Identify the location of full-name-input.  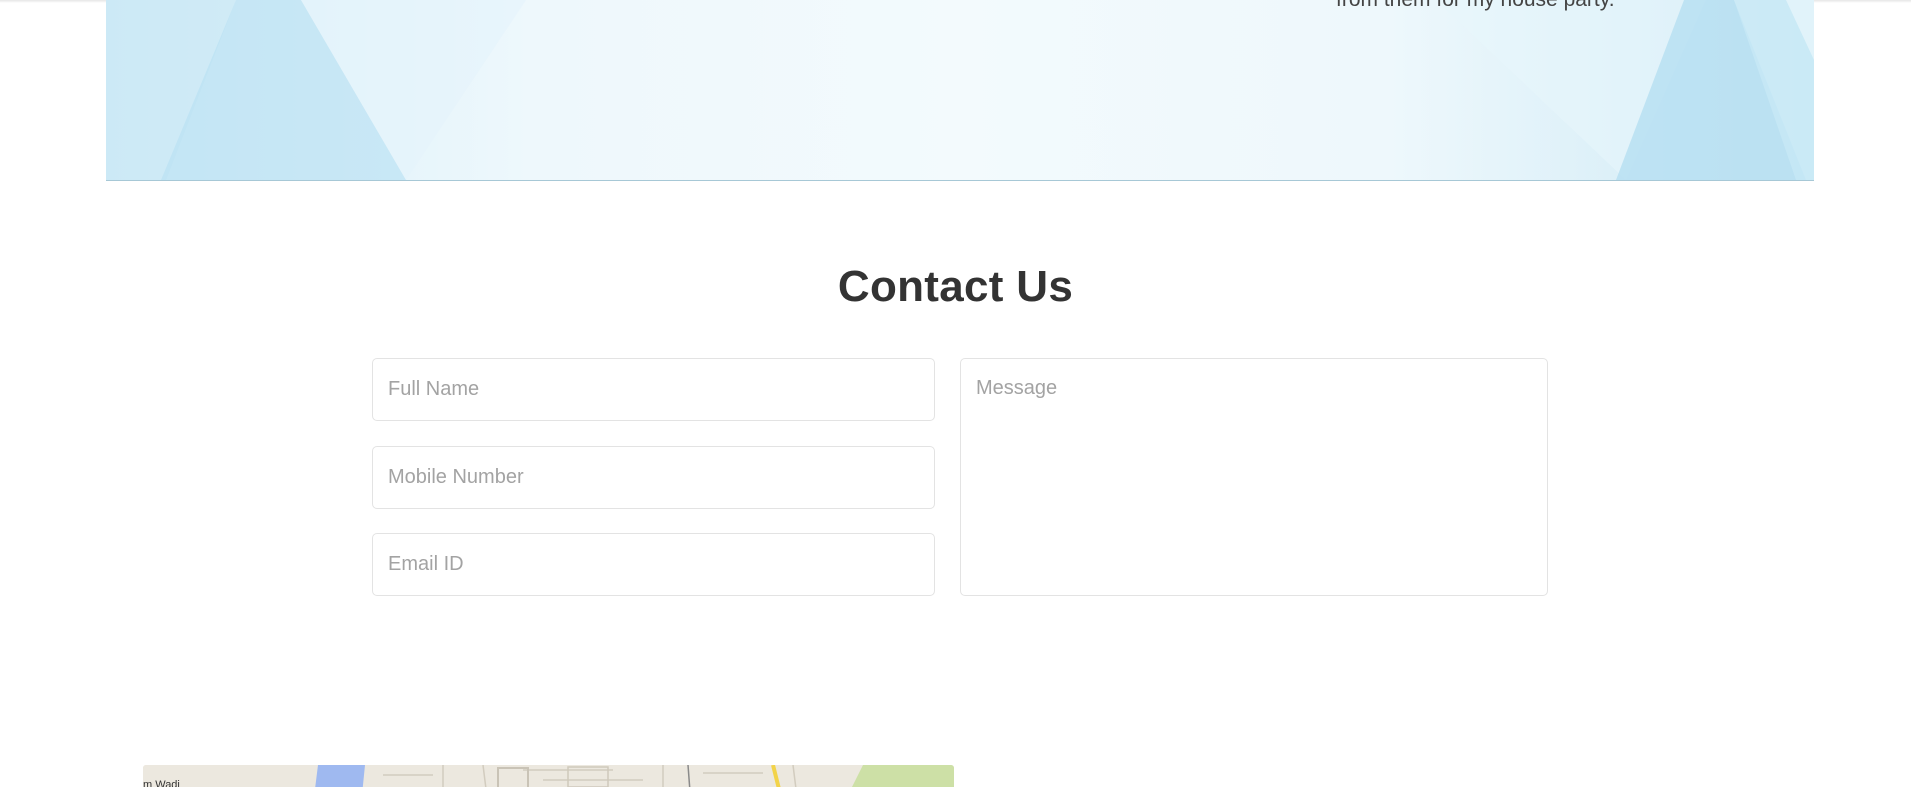
(653, 389).